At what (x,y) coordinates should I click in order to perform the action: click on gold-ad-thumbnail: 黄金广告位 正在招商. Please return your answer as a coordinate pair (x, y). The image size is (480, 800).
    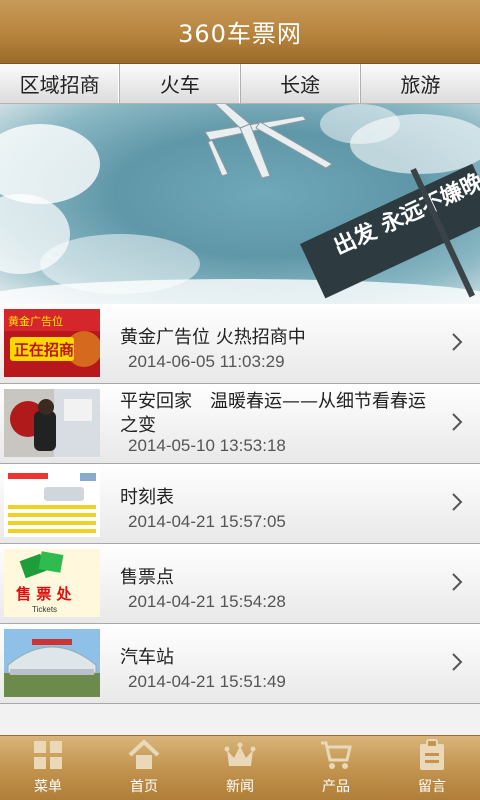
    Looking at the image, I should click on (52, 343).